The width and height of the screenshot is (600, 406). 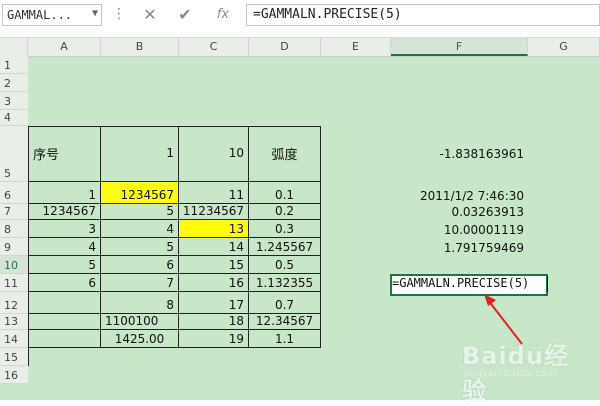 What do you see at coordinates (285, 212) in the screenshot?
I see `cell-d7: 0.2` at bounding box center [285, 212].